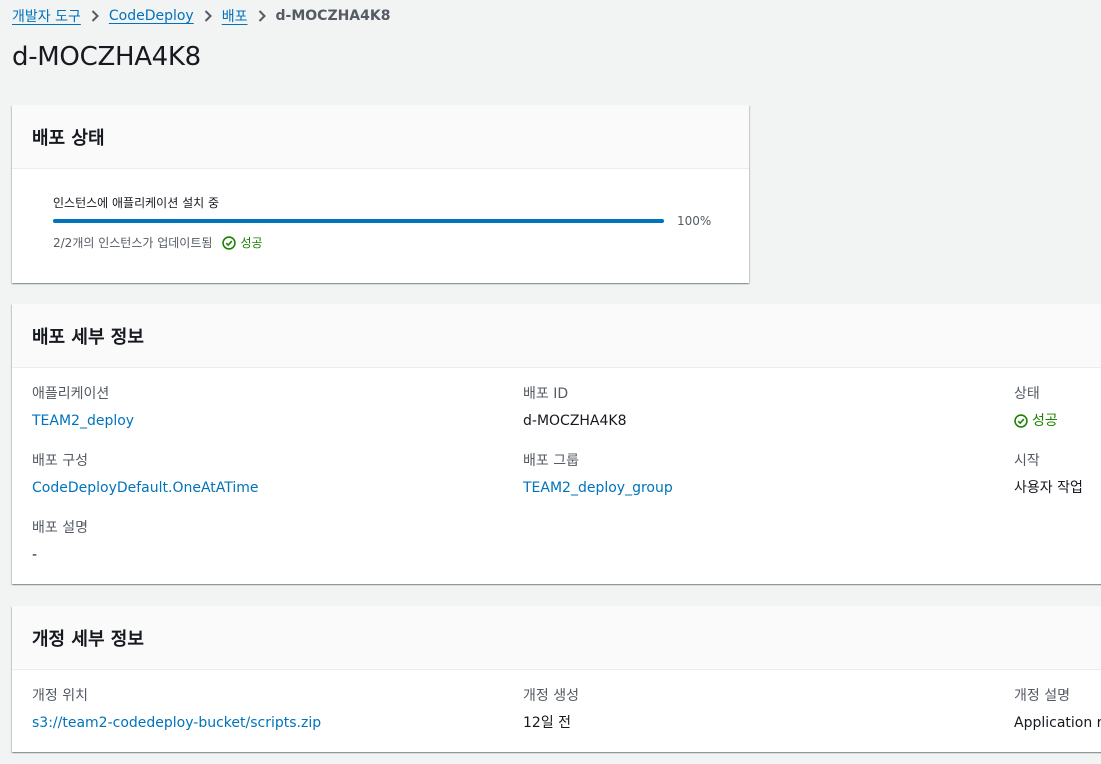 The height and width of the screenshot is (764, 1101). I want to click on revision-description-value: Application re, so click(1057, 723).